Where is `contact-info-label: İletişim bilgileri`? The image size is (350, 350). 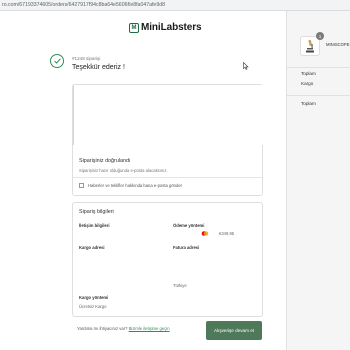 contact-info-label: İletişim bilgileri is located at coordinates (94, 225).